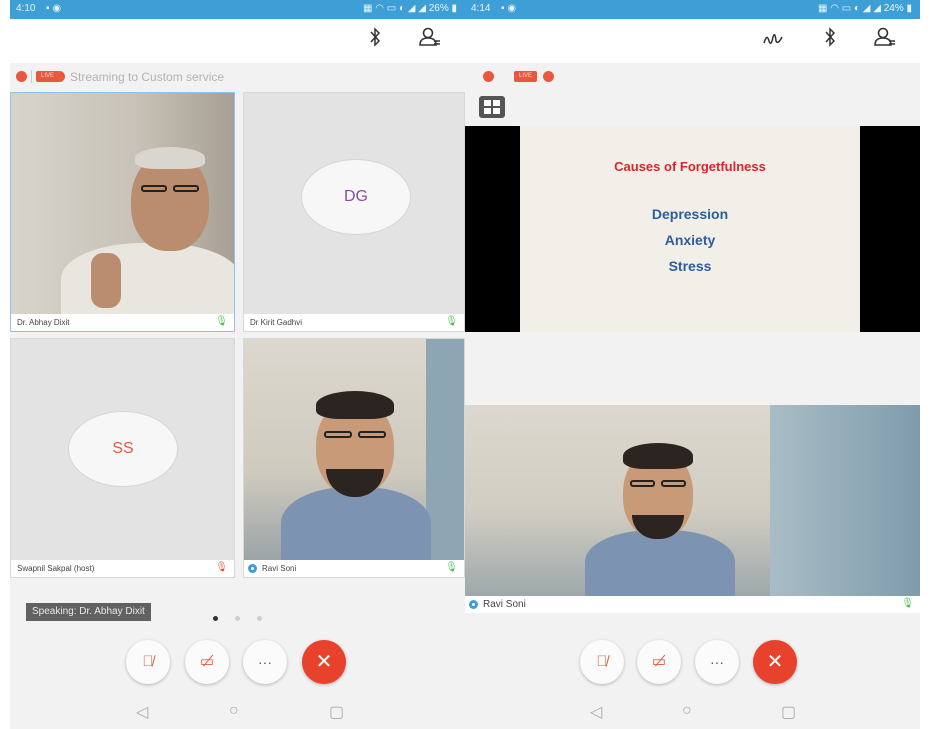 The height and width of the screenshot is (729, 930). I want to click on participant-name: Swapnil Sakpal (host), so click(56, 568).